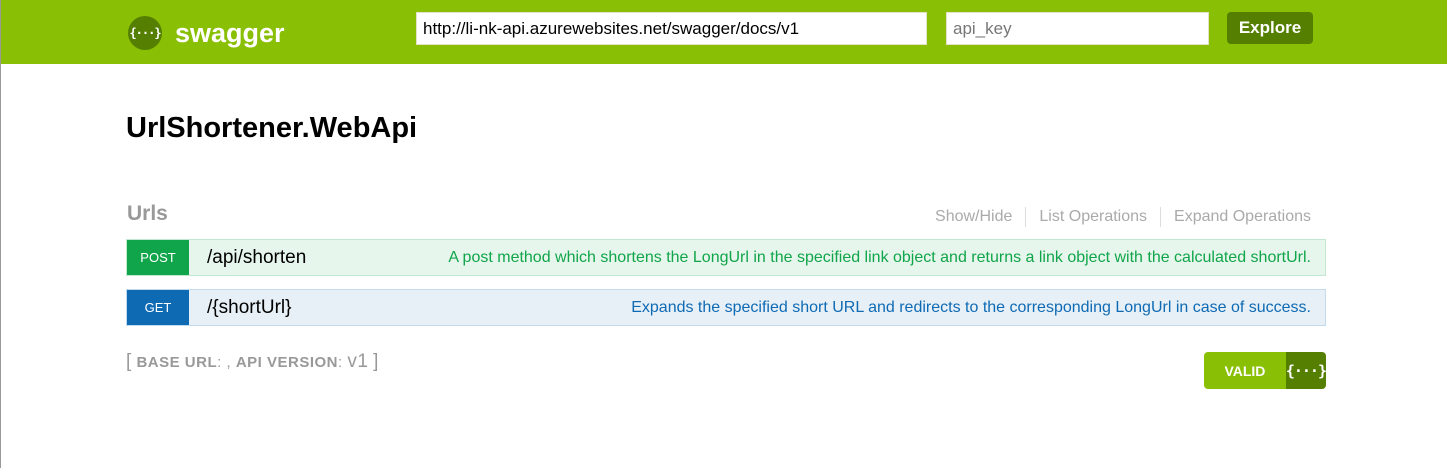 This screenshot has width=1447, height=468. Describe the element at coordinates (1093, 217) in the screenshot. I see `list-operations-link: List Operations` at that location.